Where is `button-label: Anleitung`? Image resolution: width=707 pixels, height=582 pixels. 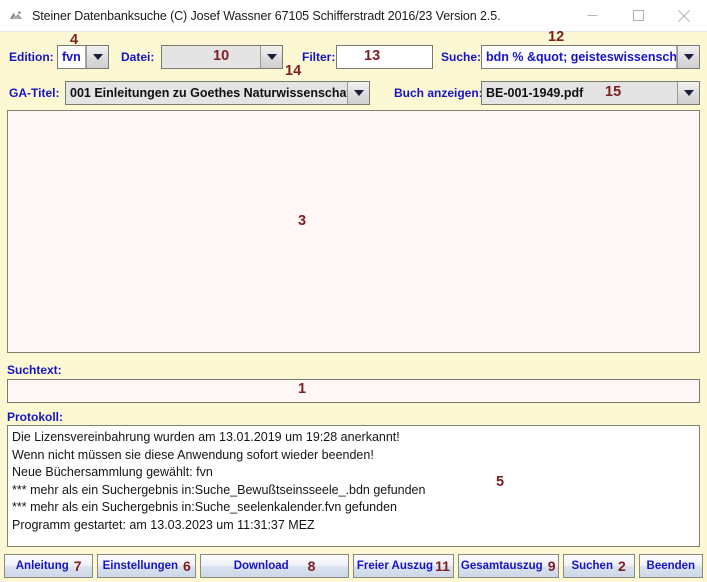 button-label: Anleitung is located at coordinates (42, 566).